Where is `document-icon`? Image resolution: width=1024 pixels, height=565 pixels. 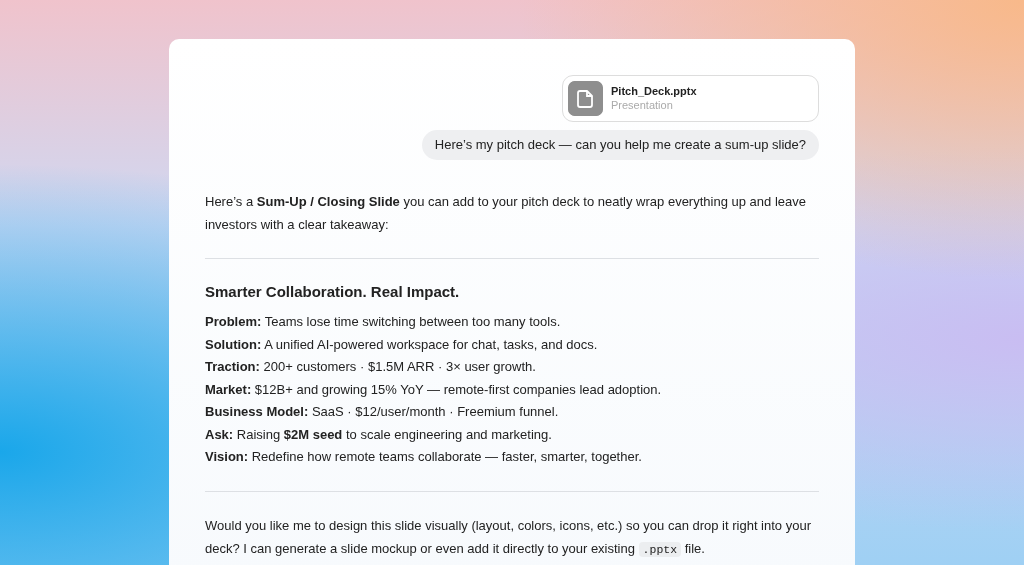 document-icon is located at coordinates (585, 98).